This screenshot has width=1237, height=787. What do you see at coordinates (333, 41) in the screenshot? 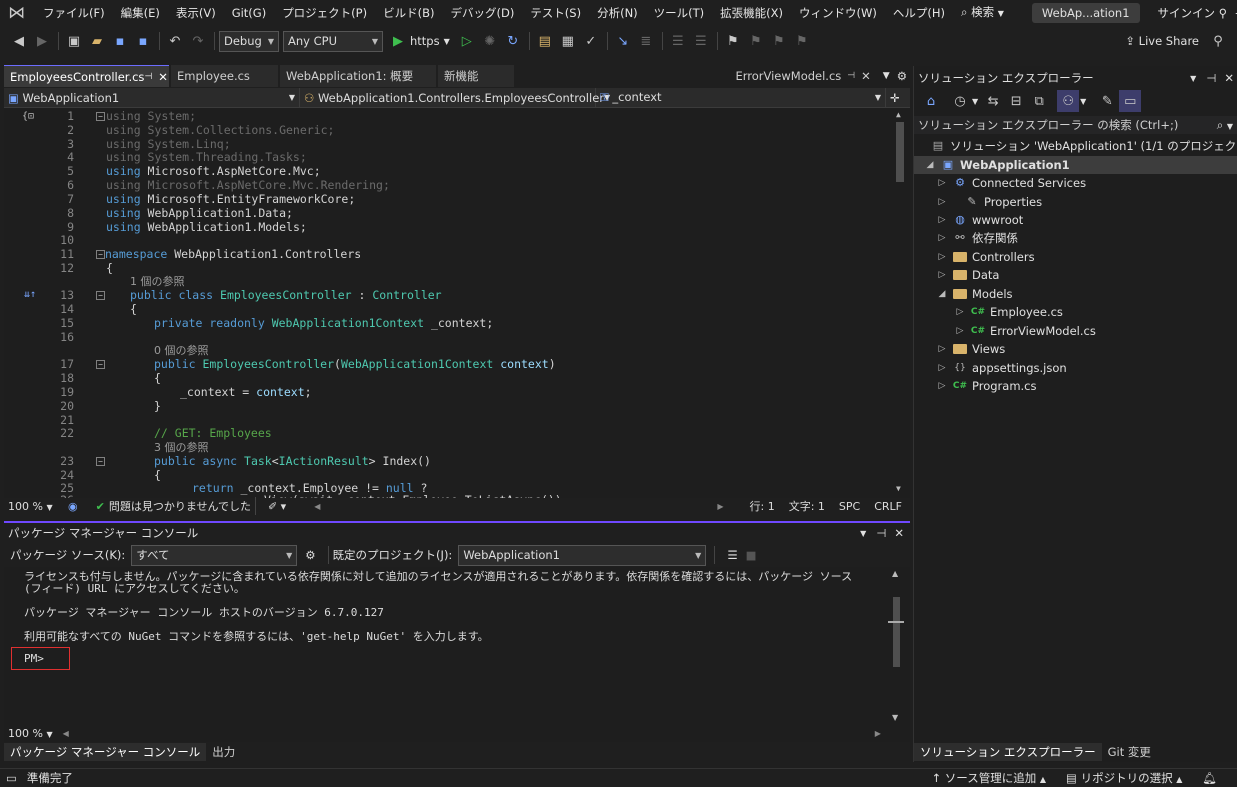
I see `platform-select: Any CPU ▼` at bounding box center [333, 41].